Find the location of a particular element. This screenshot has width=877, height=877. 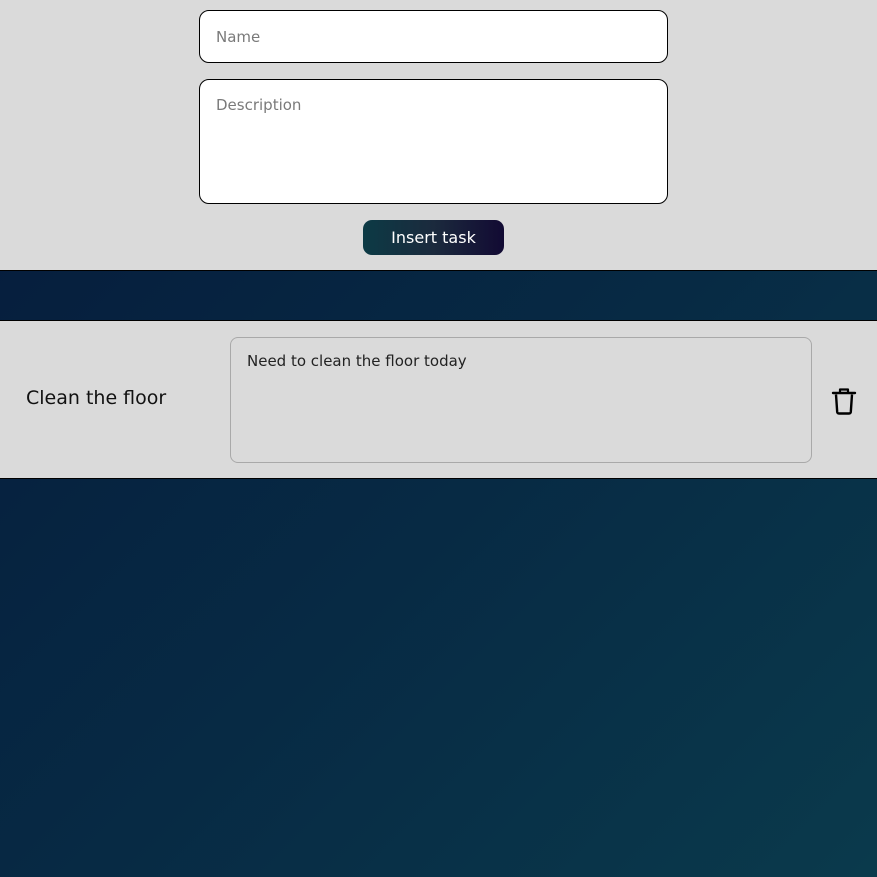

delete-task-button is located at coordinates (844, 401).